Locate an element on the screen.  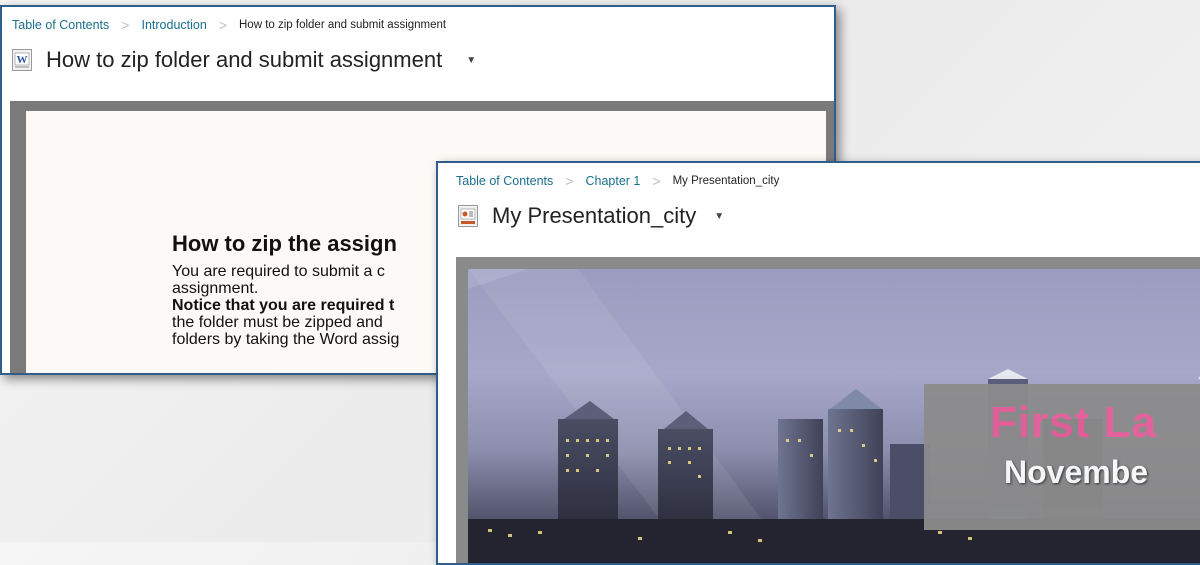
breadcrumb-chapter-1: Chapter 1 is located at coordinates (612, 181).